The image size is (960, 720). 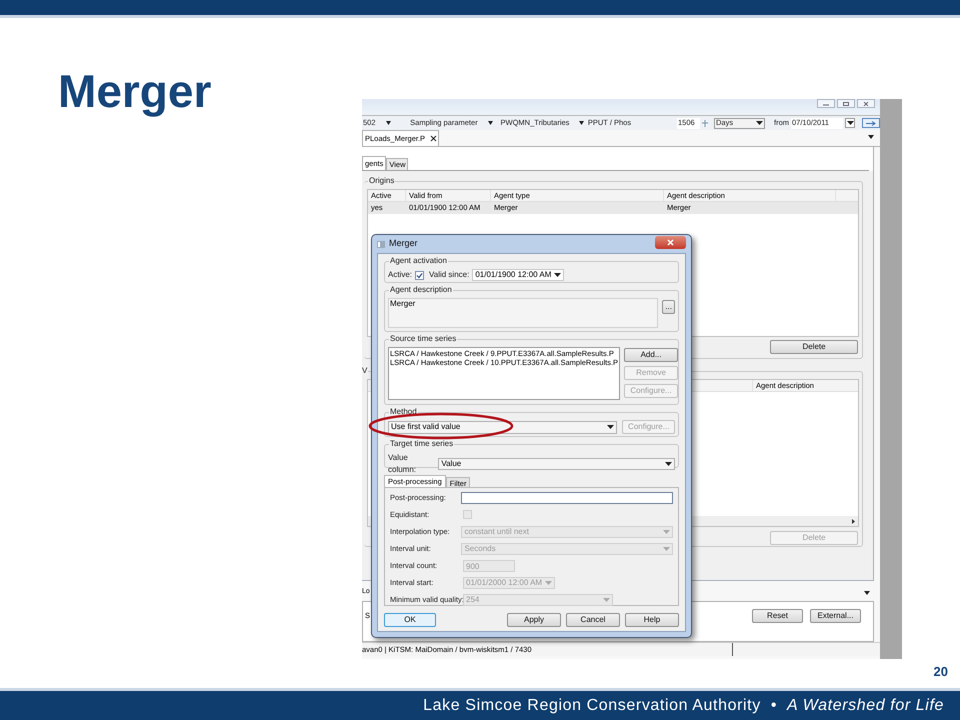 What do you see at coordinates (421, 444) in the screenshot?
I see `group-title: Target time series` at bounding box center [421, 444].